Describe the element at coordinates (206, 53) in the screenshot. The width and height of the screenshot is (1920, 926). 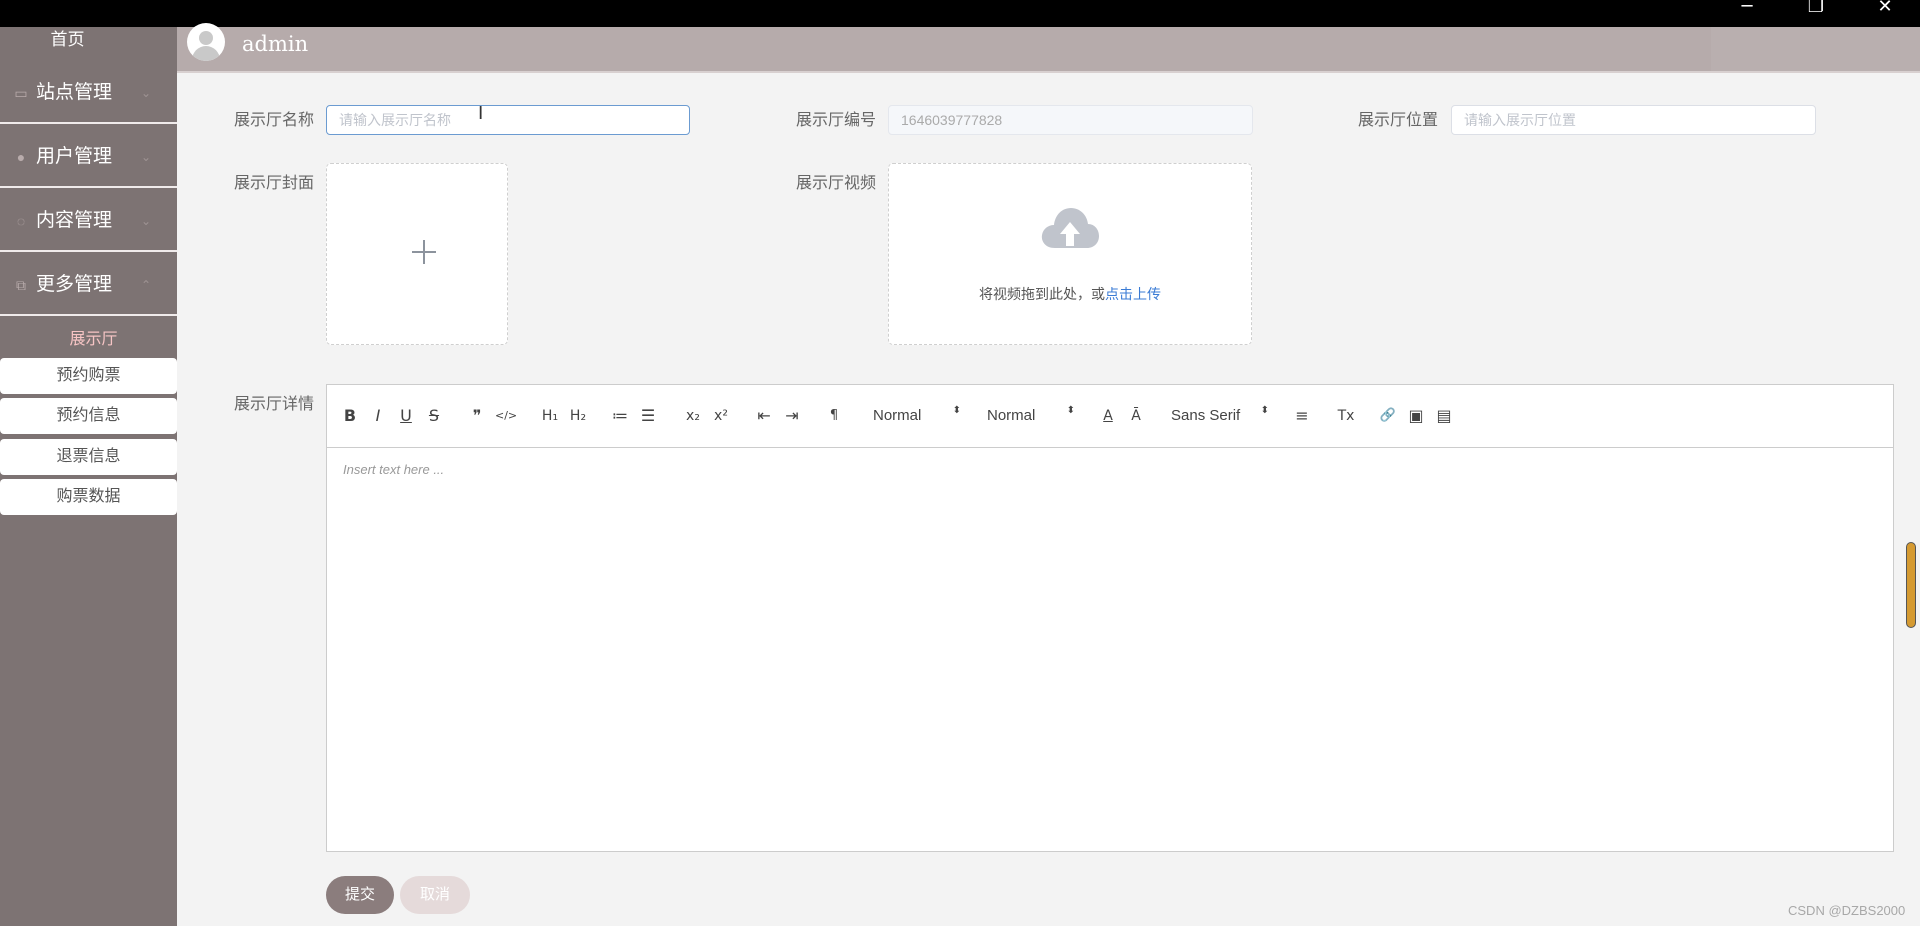
I see `avatar-body-shape` at that location.